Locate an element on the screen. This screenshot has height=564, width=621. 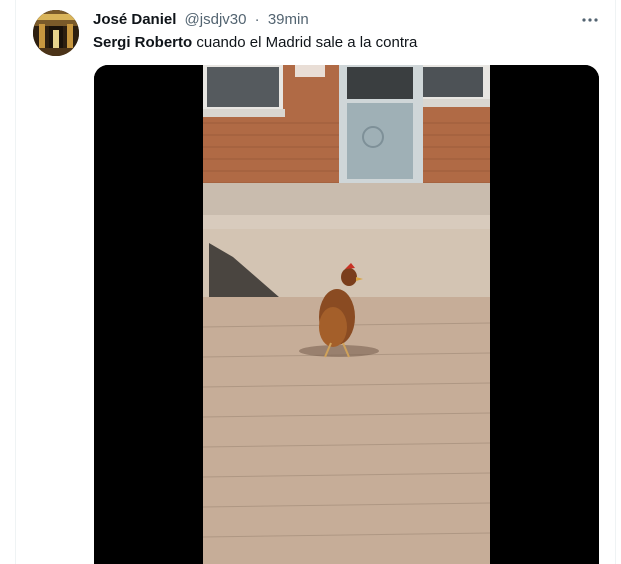
tweet-text-highlight: Sergi Roberto is located at coordinates (143, 42).